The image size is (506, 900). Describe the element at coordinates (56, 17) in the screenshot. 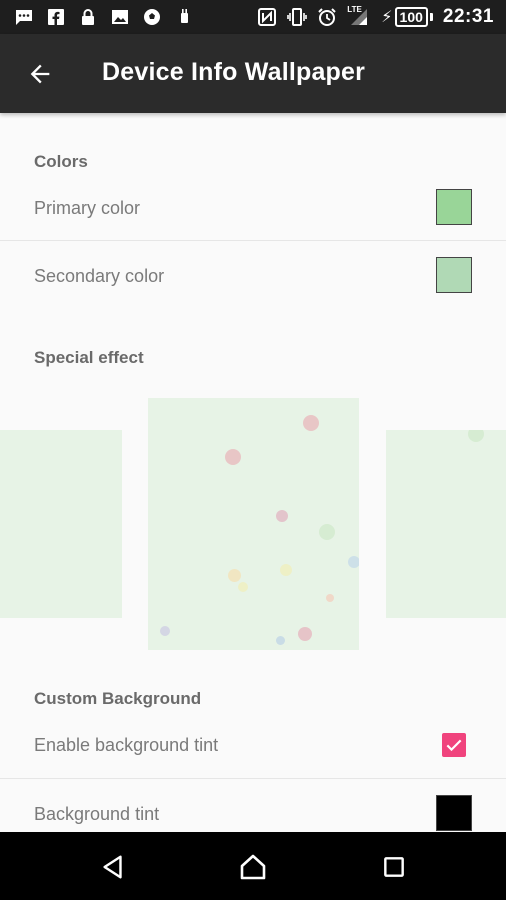

I see `facebook-icon` at that location.